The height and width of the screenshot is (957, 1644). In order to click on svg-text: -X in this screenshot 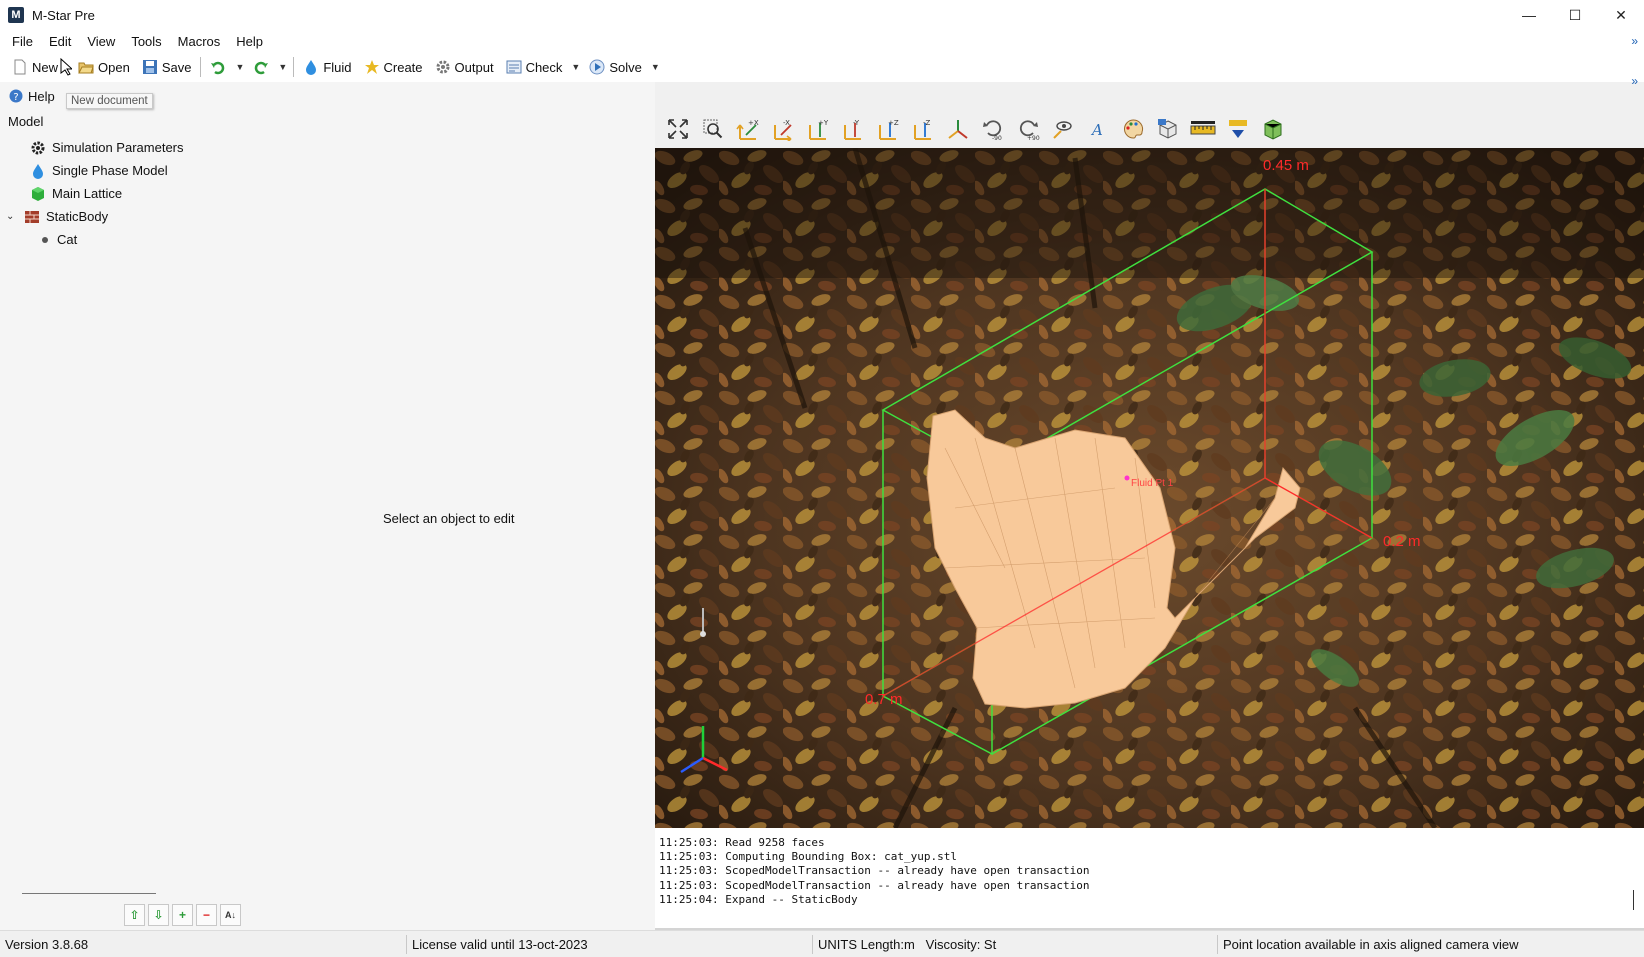, I will do `click(786, 123)`.